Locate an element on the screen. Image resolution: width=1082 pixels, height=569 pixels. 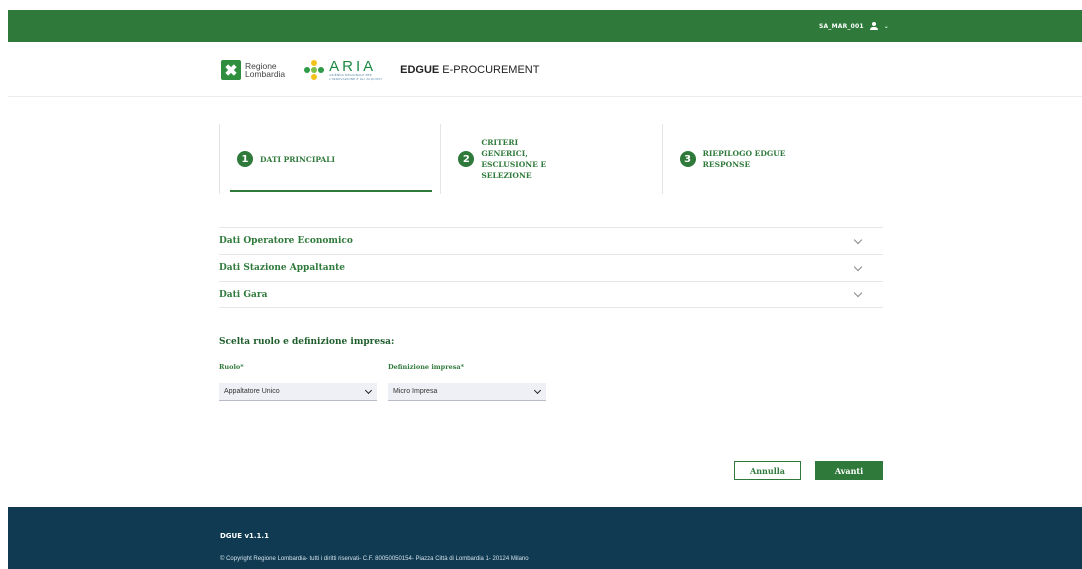
step-riepilogo: 3 RIEPILOGO EDGUE RESPONSE is located at coordinates (772, 159).